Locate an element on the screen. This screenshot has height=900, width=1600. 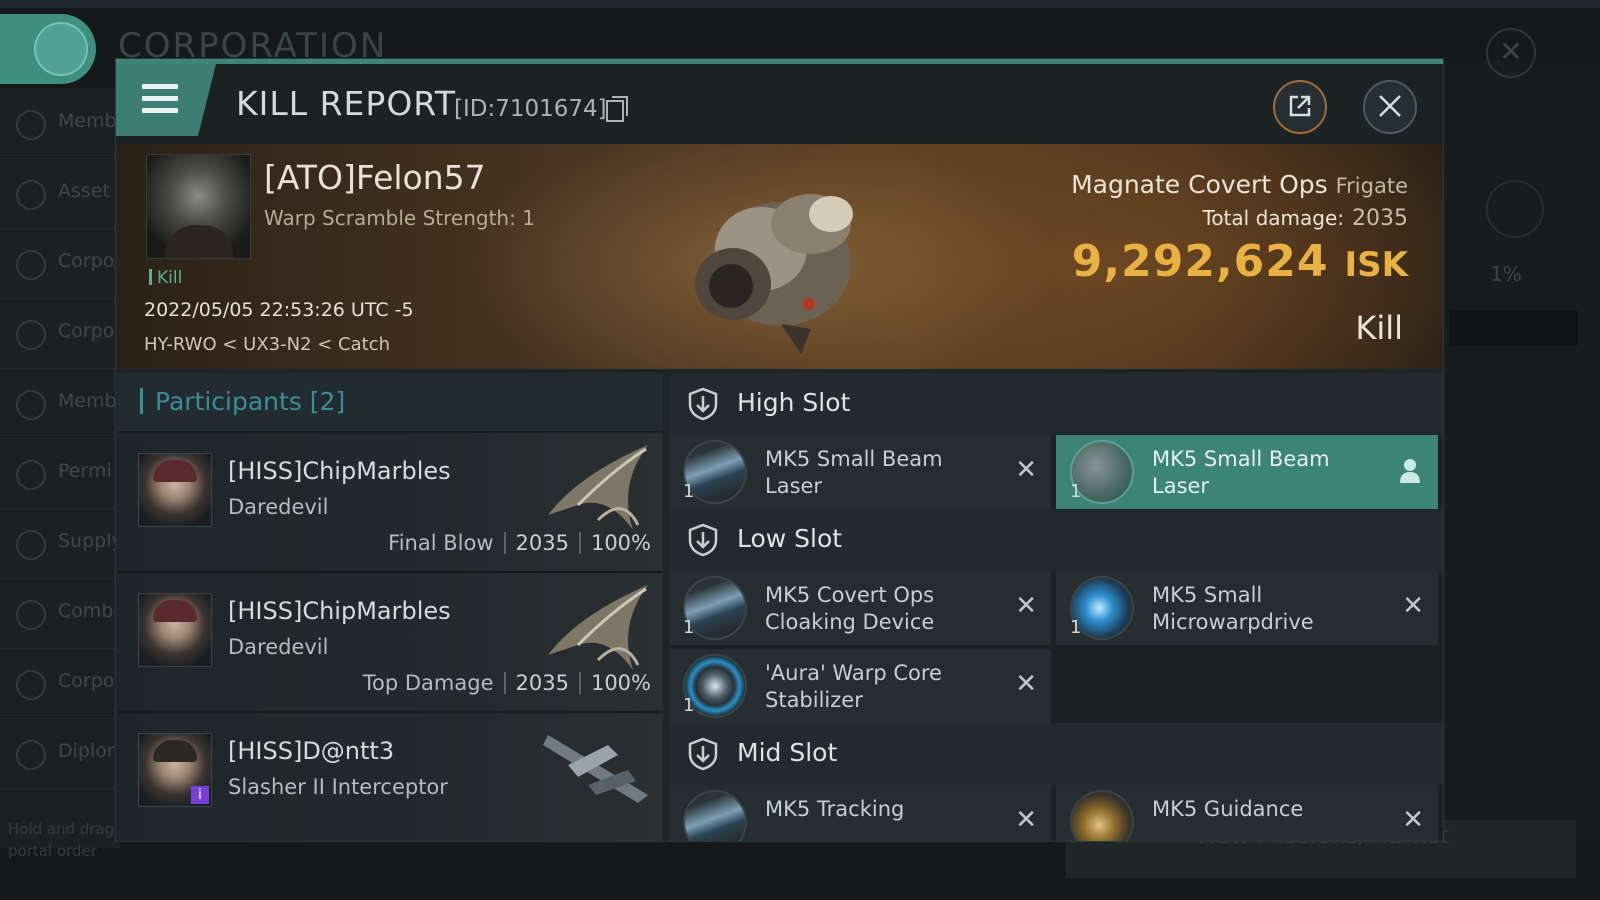
kill-location: HY-RWO < UX3-N2 < Catch is located at coordinates (267, 344).